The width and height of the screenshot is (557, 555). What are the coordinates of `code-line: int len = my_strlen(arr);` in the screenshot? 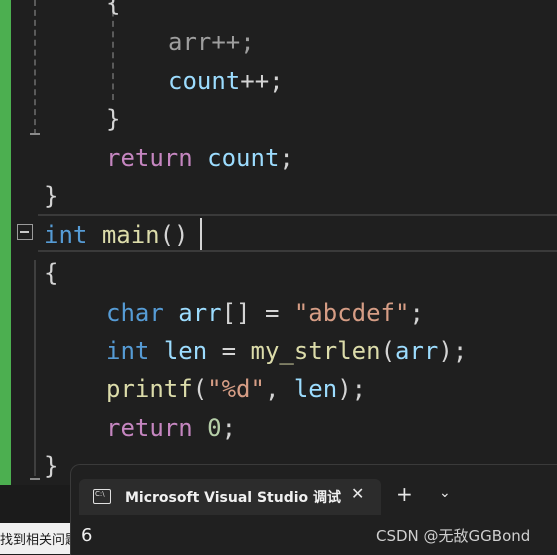 It's located at (286, 351).